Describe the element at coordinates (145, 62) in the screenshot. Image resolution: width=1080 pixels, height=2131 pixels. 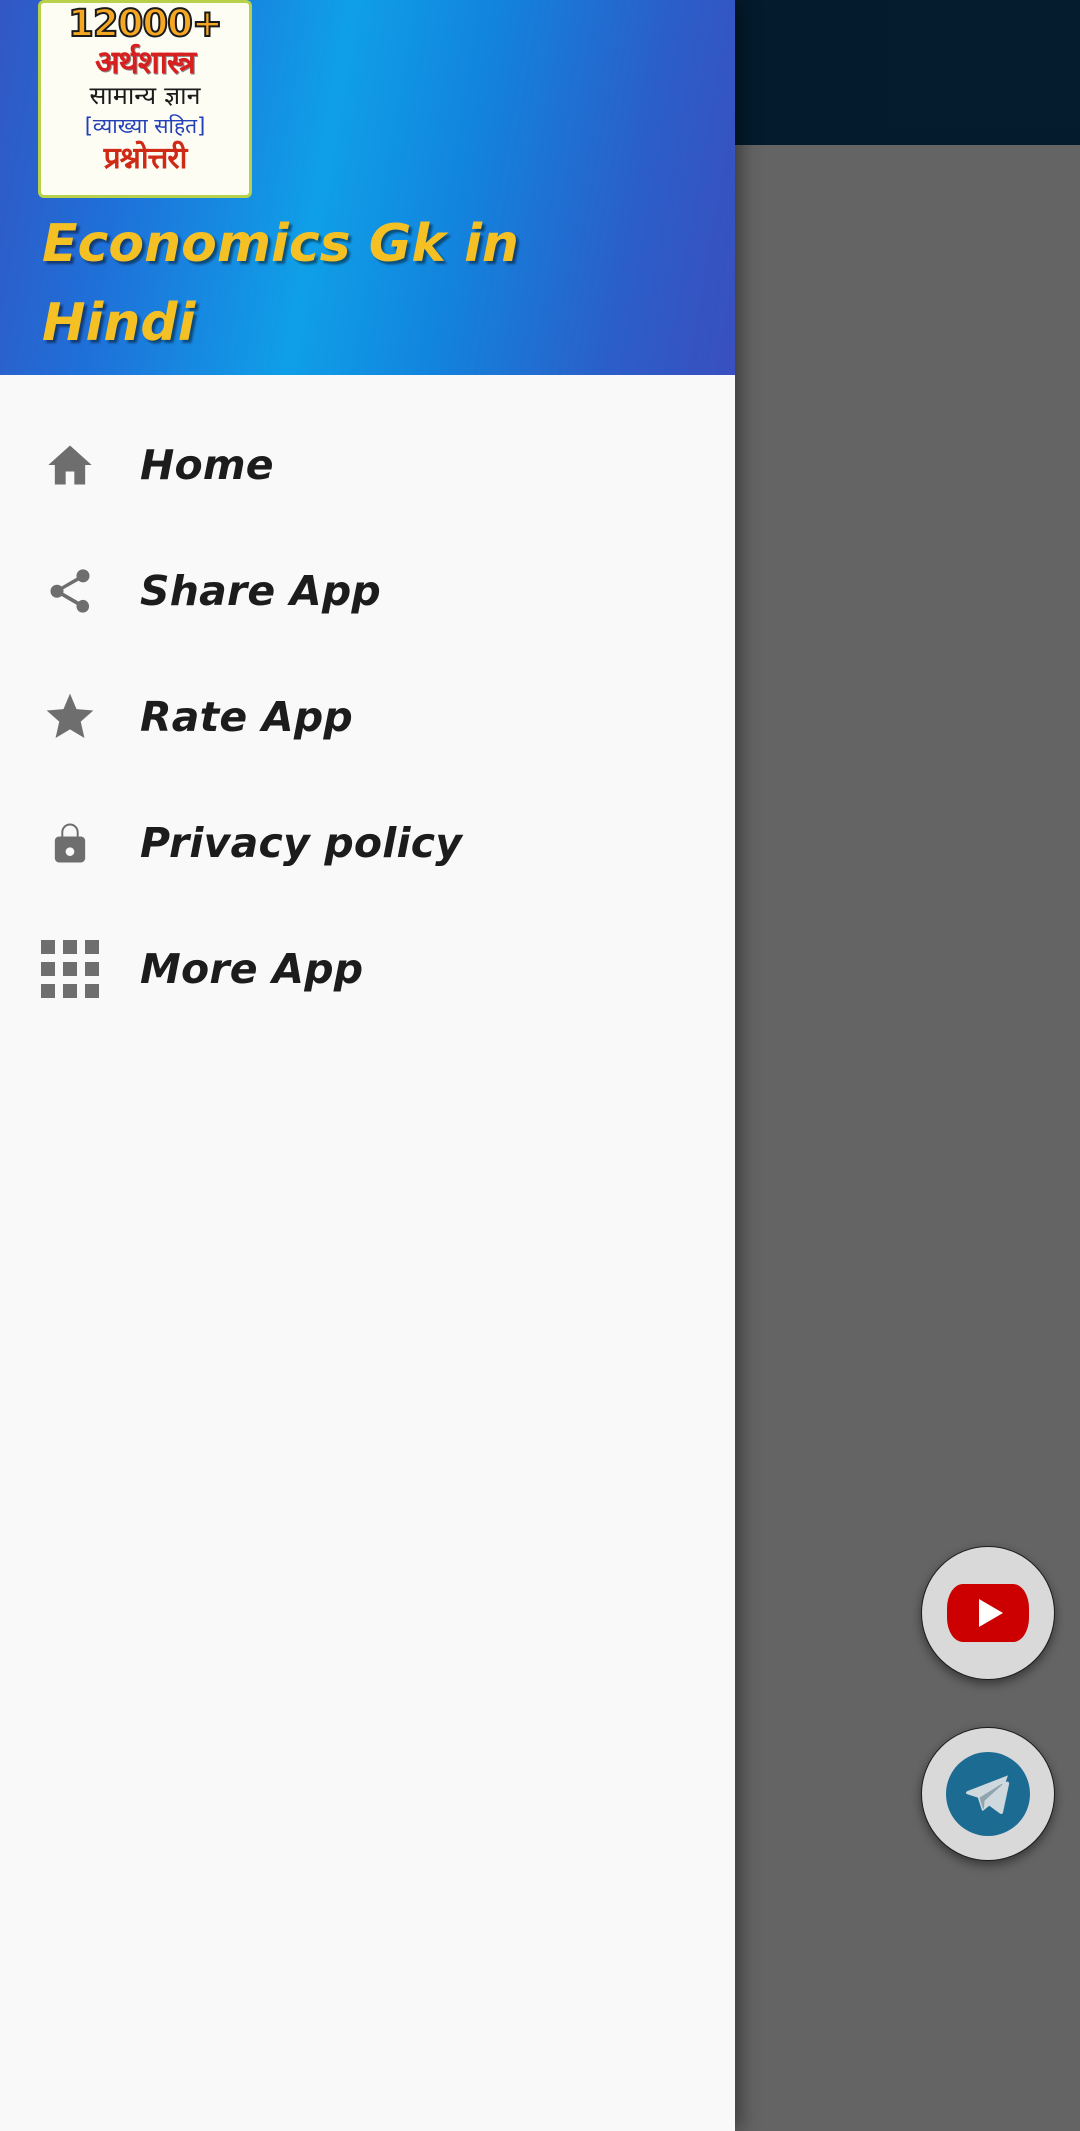
I see `logo-line-2: अर्थशास्त्र` at that location.